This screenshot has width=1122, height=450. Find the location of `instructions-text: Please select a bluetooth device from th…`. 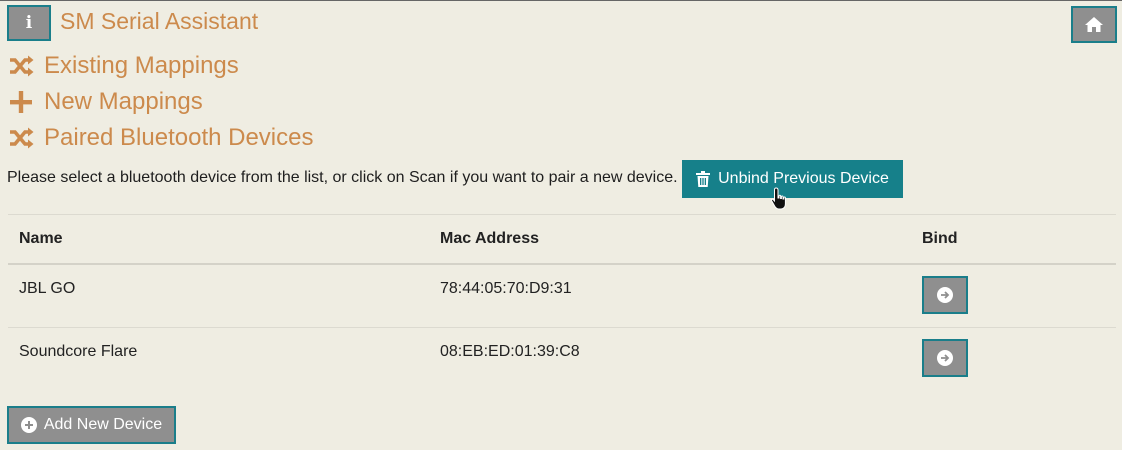

instructions-text: Please select a bluetooth device from th… is located at coordinates (342, 177).